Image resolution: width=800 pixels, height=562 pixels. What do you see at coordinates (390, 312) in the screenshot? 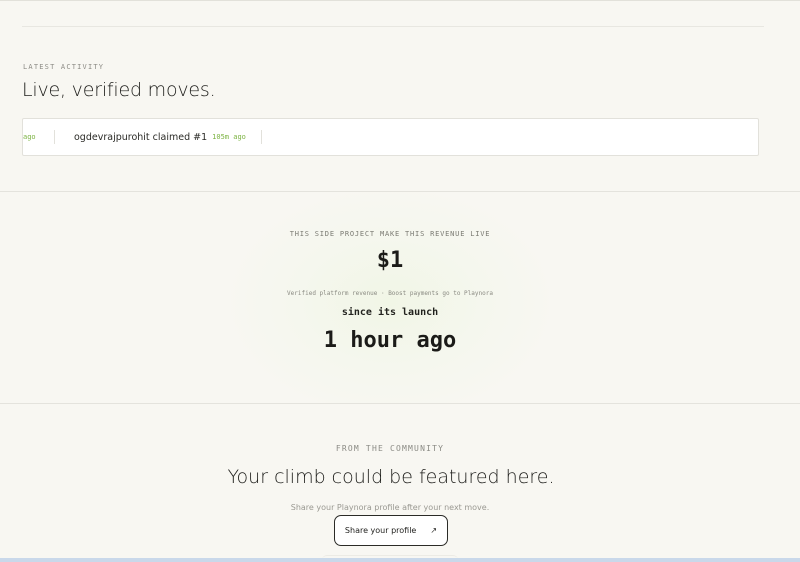
I see `revenue-since-label: since its launch` at bounding box center [390, 312].